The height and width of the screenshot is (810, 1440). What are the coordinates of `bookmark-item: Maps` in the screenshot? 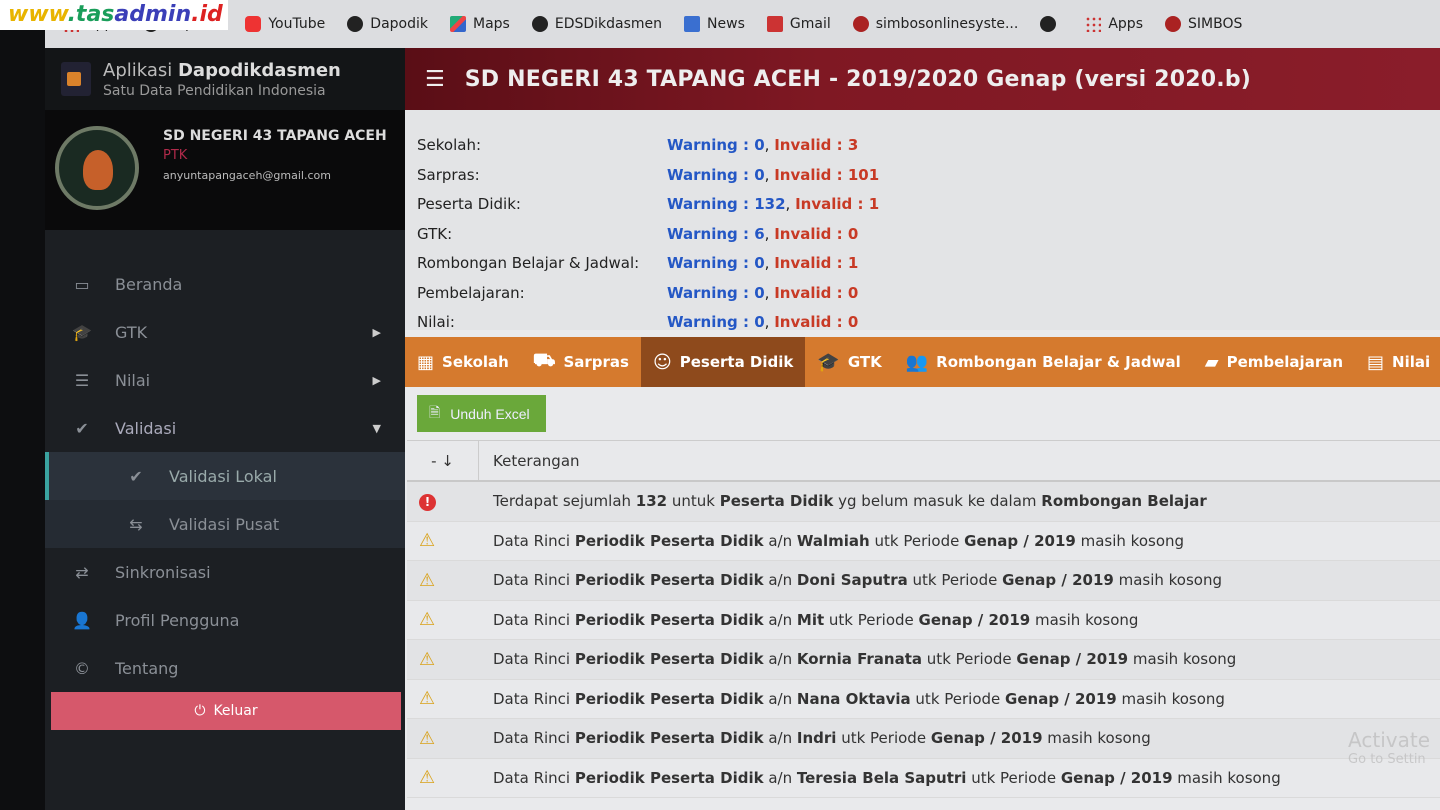 It's located at (480, 24).